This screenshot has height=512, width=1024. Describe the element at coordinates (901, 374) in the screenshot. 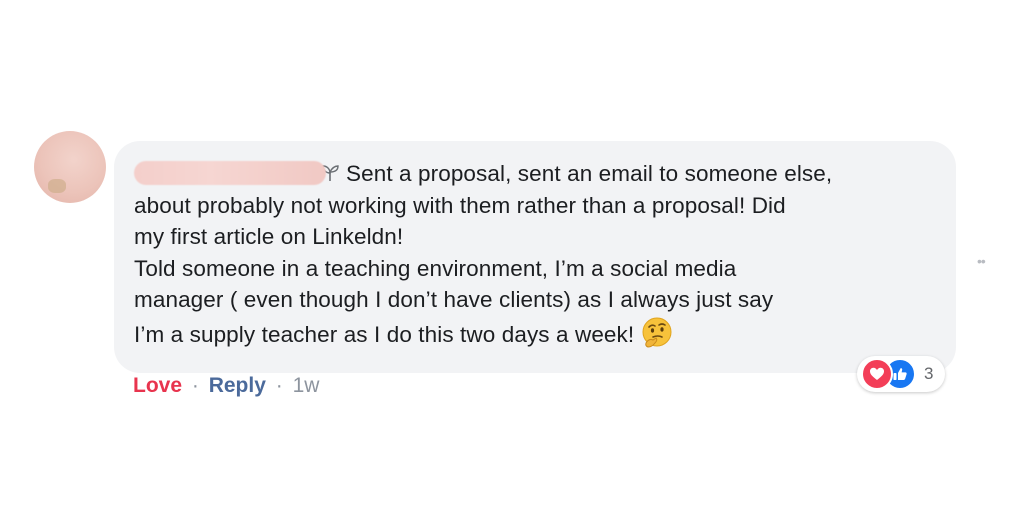

I see `reactions-summary: 3` at that location.